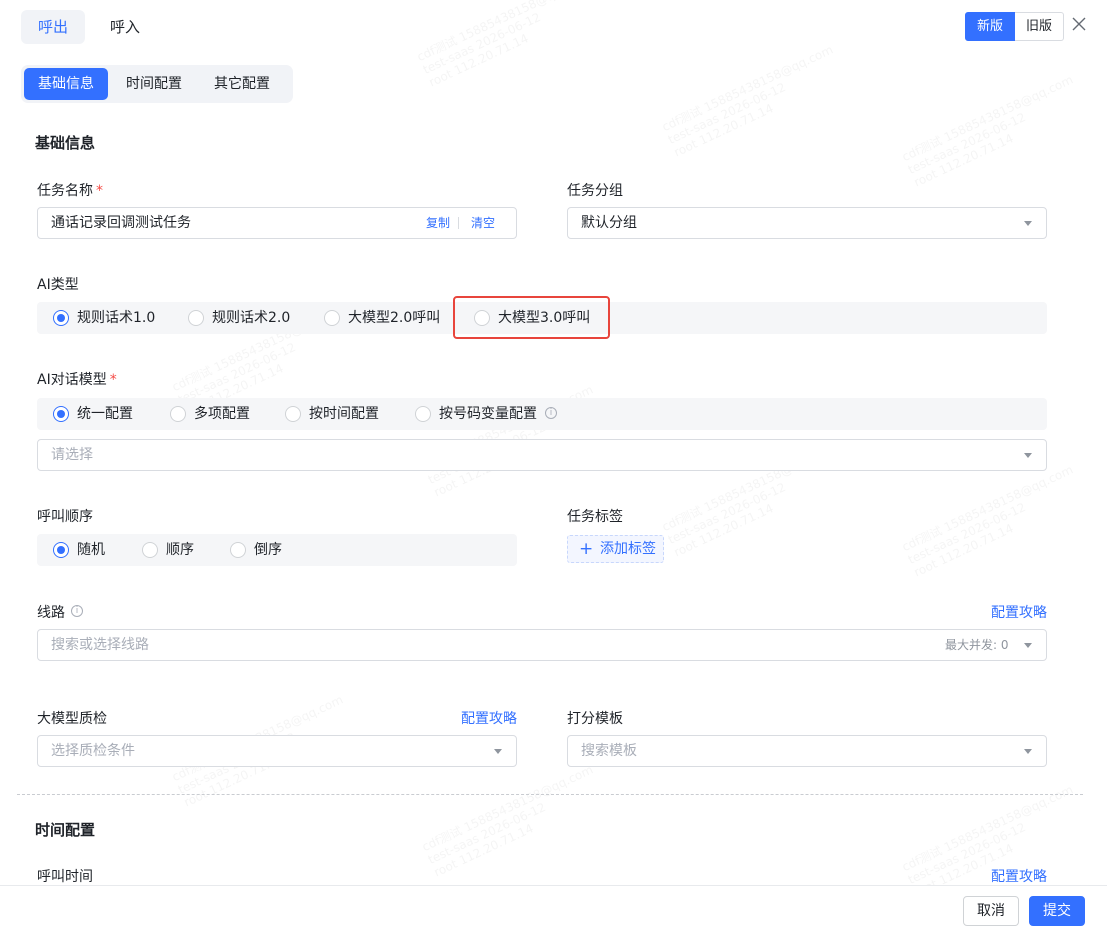 This screenshot has width=1107, height=933. Describe the element at coordinates (53, 27) in the screenshot. I see `tab-outbound: 呼出` at that location.